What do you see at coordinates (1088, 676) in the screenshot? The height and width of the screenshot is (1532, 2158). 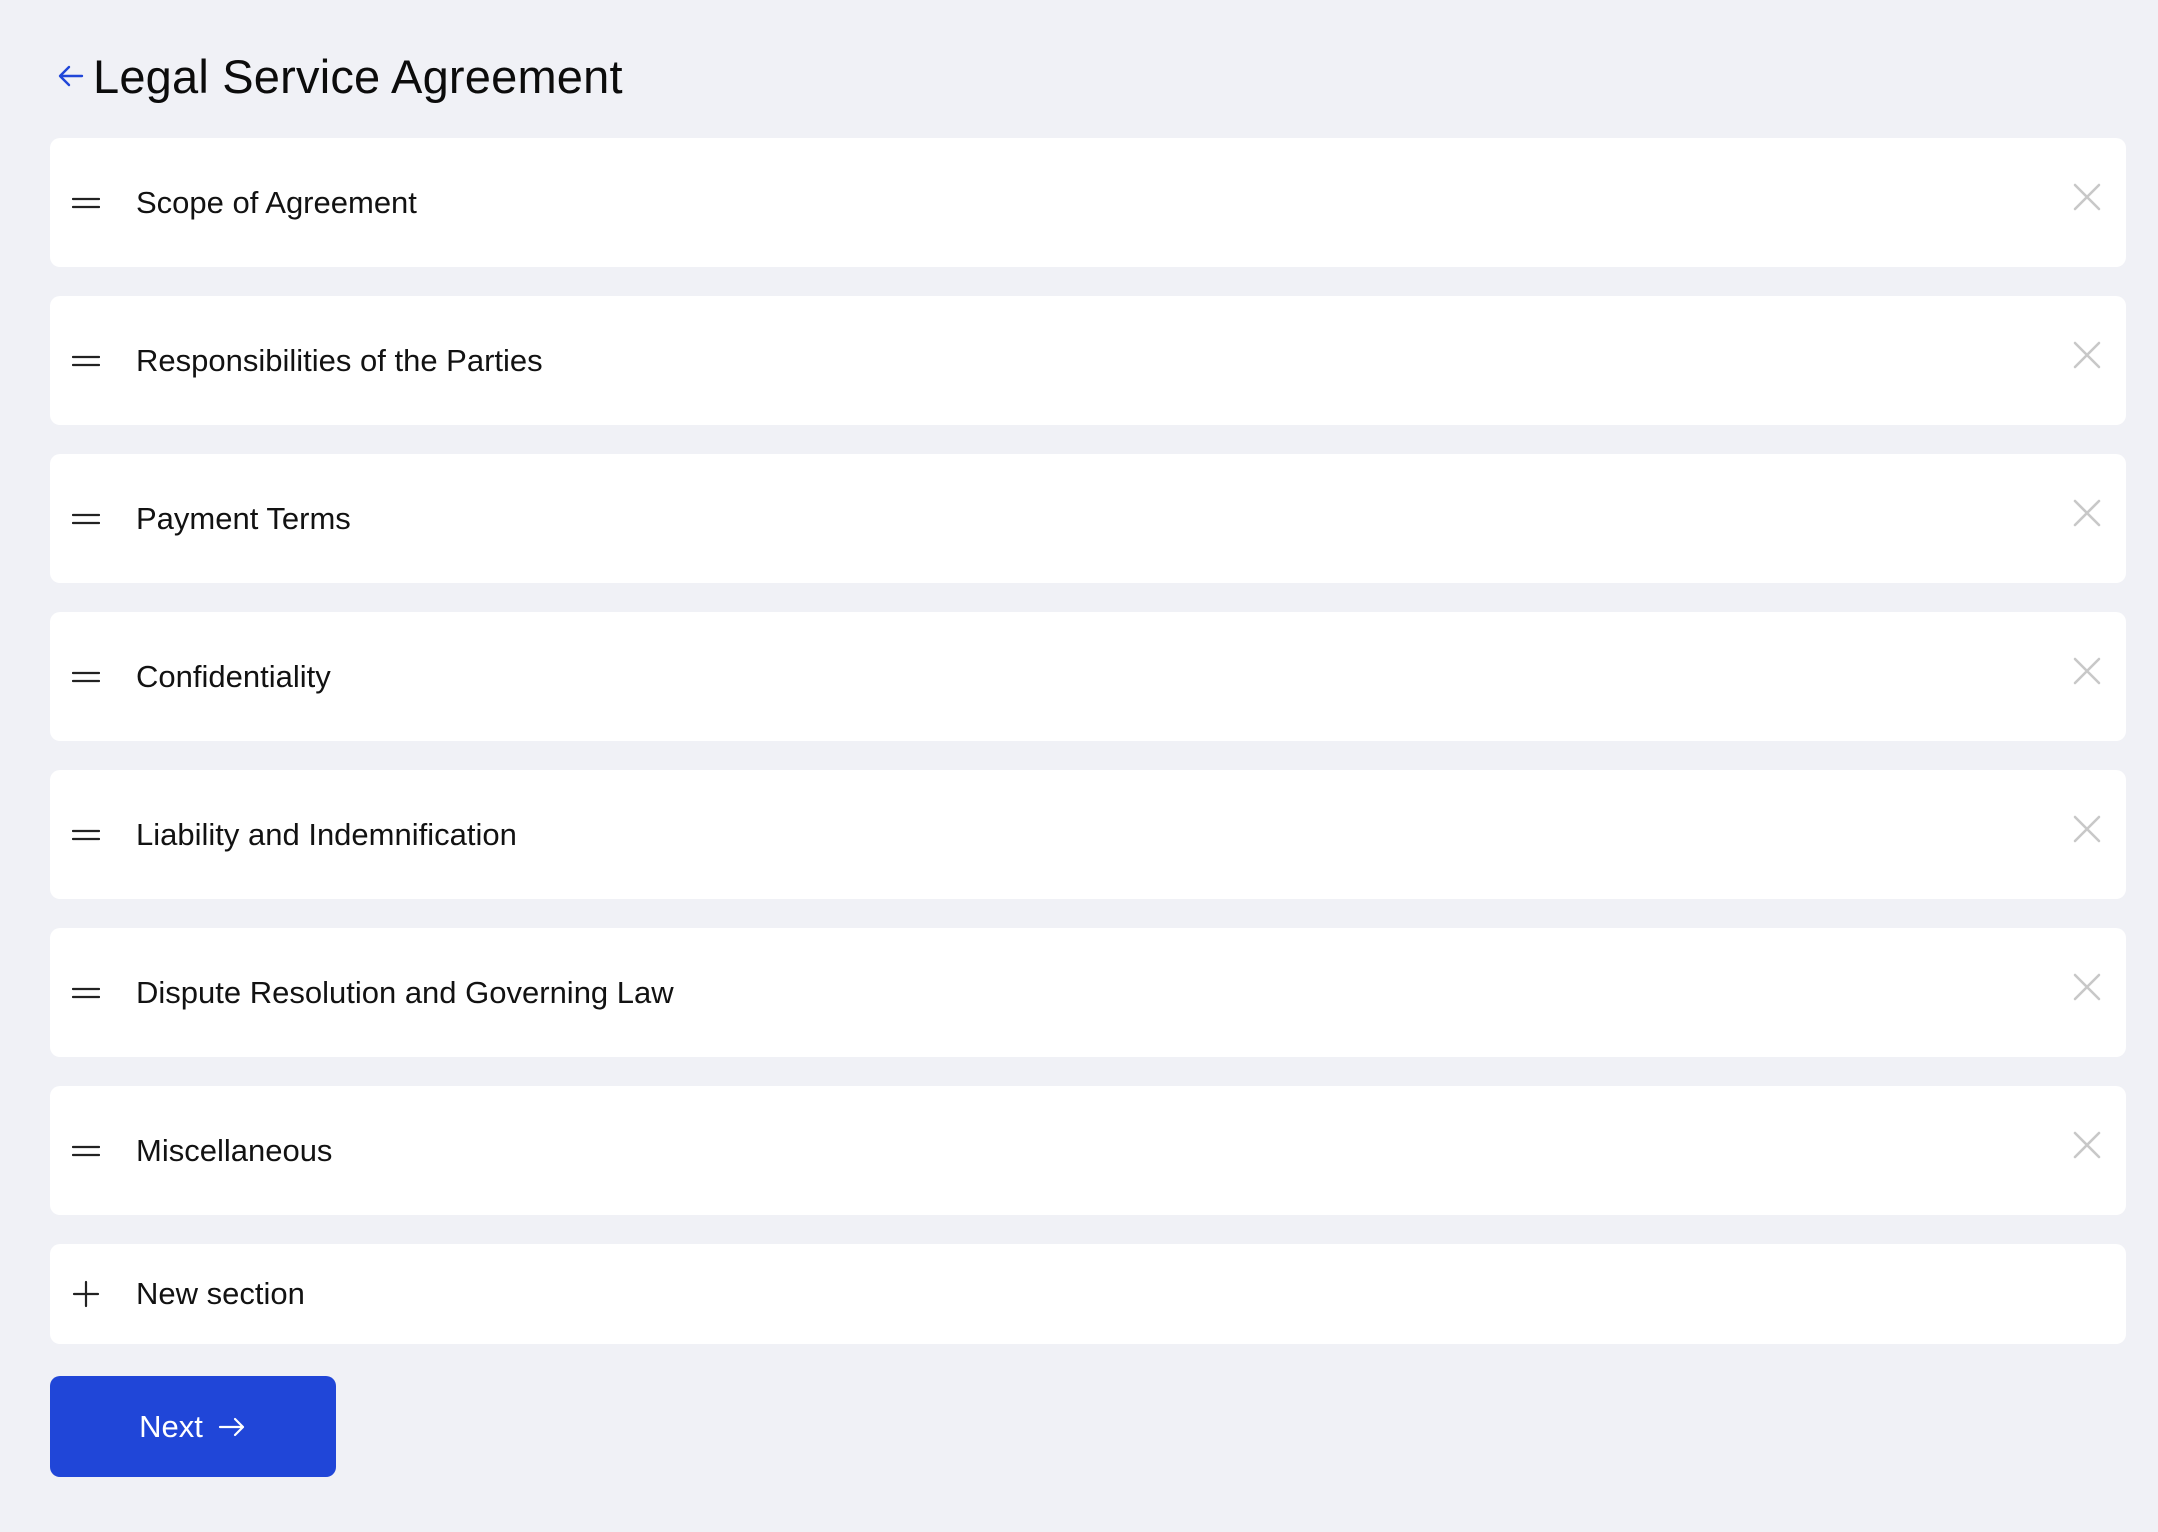 I see `section-row: Confidentiality` at bounding box center [1088, 676].